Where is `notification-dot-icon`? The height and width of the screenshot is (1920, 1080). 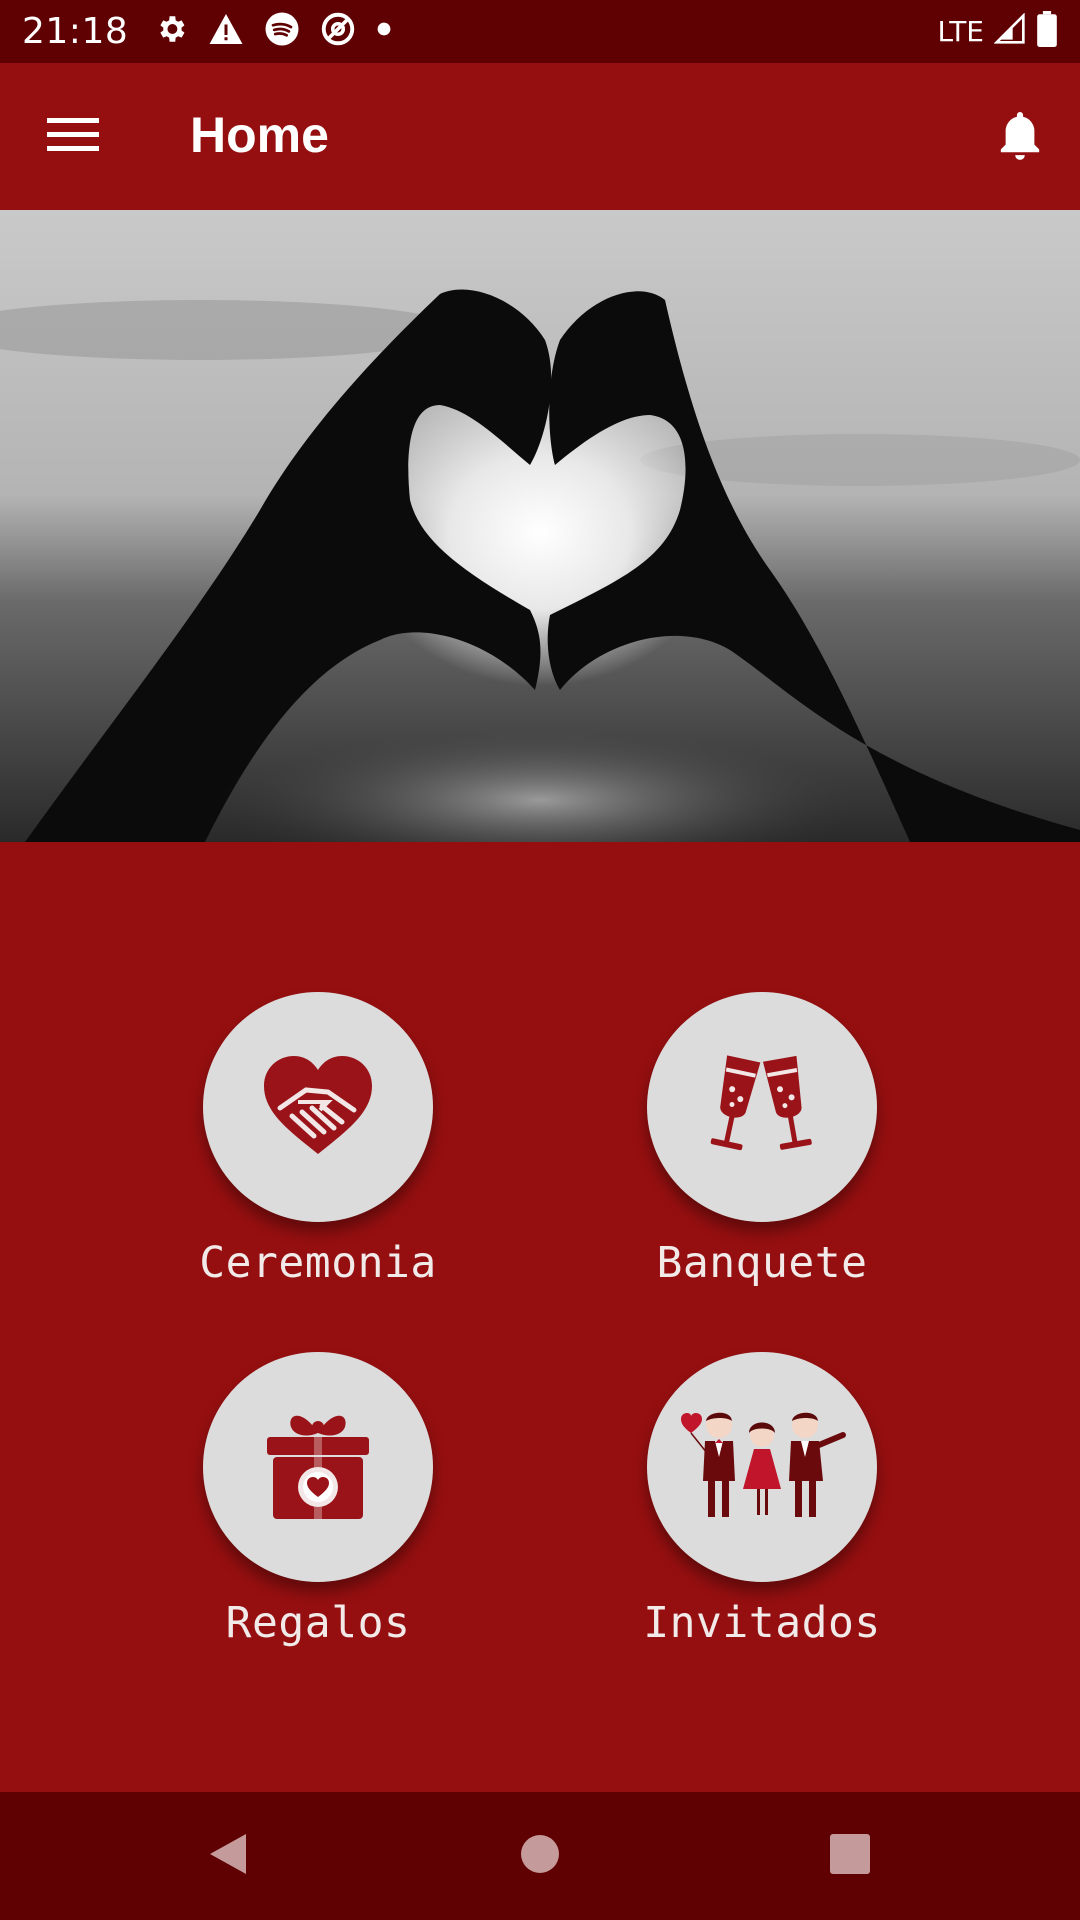 notification-dot-icon is located at coordinates (384, 31).